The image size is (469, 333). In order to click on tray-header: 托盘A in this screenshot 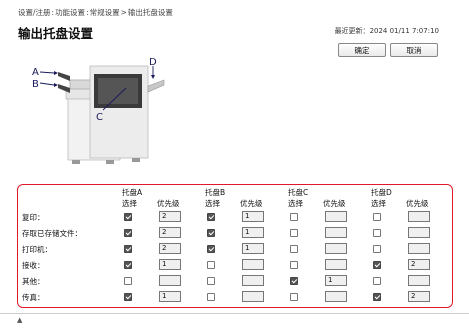, I will do `click(132, 192)`.